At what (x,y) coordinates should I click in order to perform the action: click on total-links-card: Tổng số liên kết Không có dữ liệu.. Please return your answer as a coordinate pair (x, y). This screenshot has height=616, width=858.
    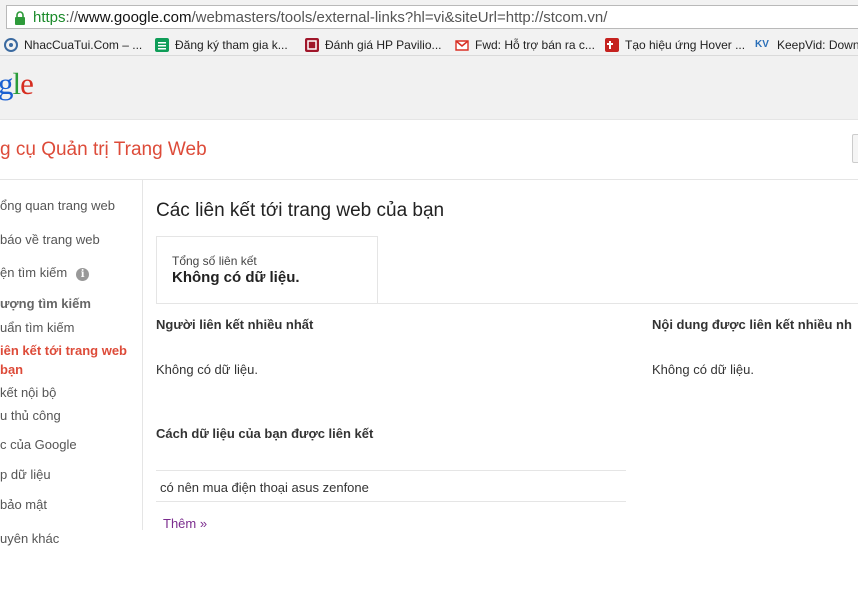
    Looking at the image, I should click on (267, 269).